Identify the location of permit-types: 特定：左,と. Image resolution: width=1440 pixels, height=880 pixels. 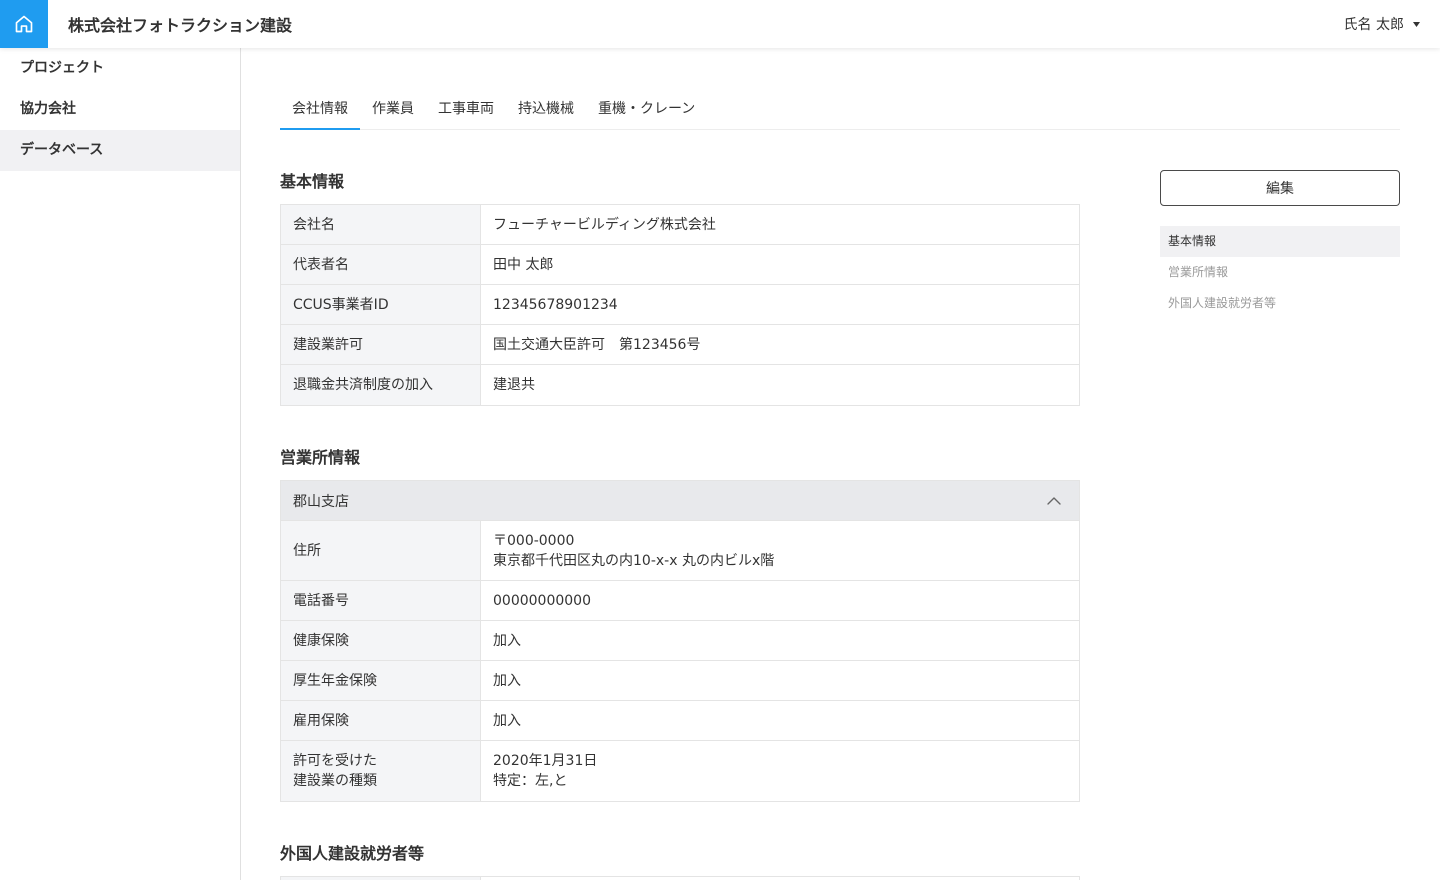
(530, 781).